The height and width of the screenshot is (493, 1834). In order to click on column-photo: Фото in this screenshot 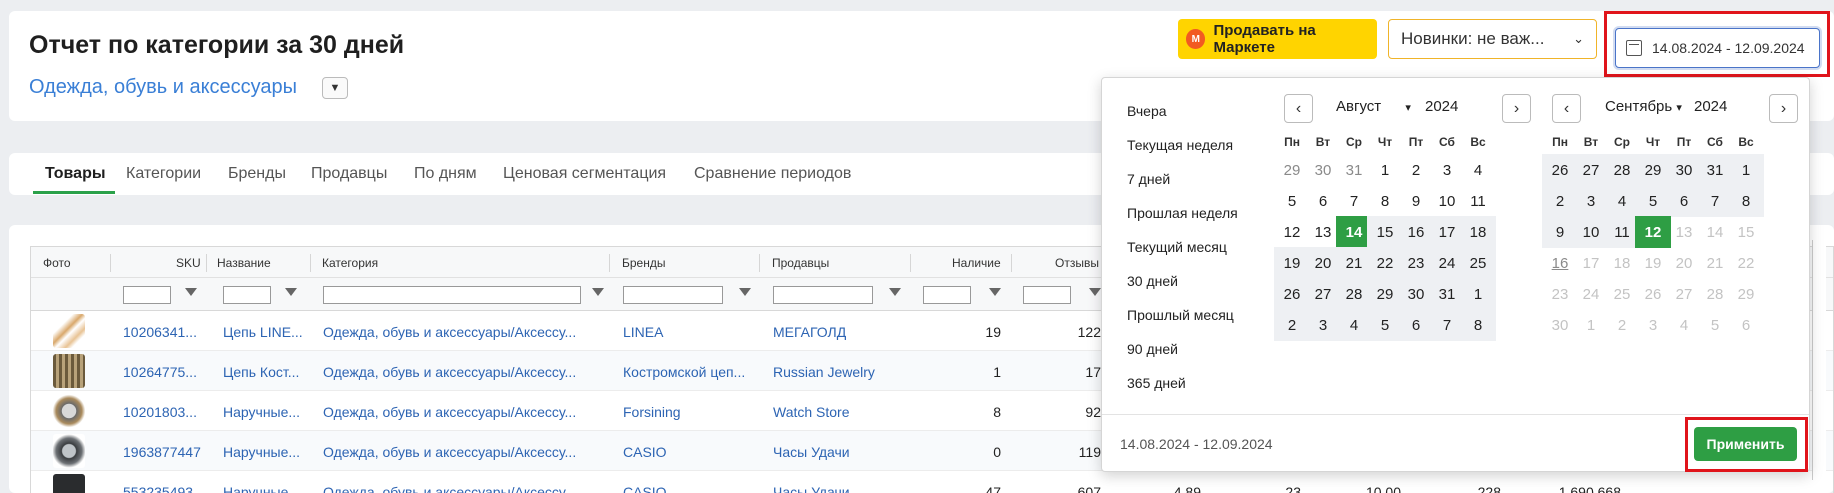, I will do `click(57, 263)`.